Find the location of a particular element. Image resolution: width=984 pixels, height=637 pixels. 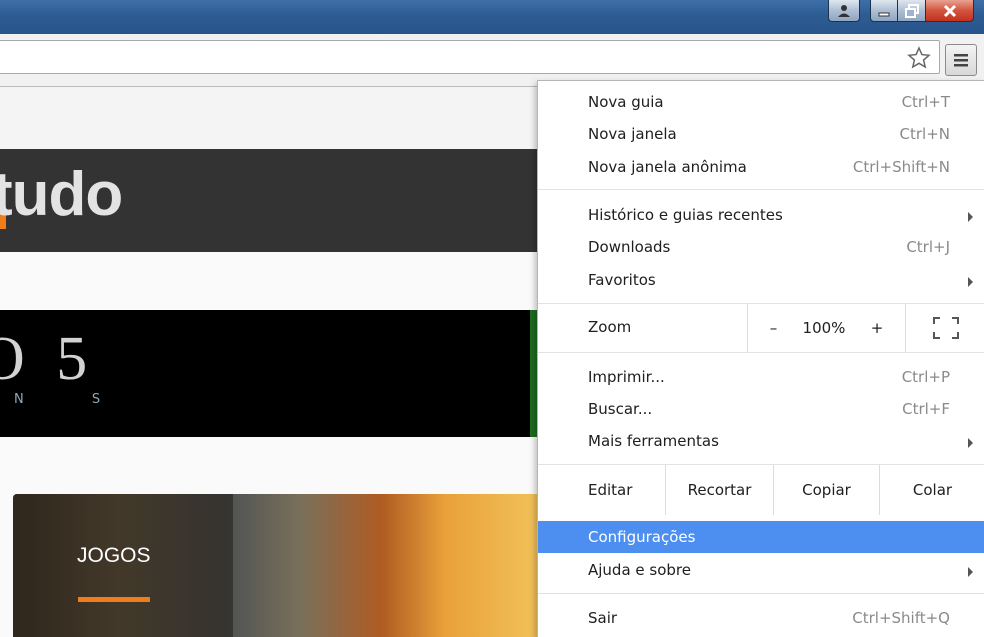

window-controls is located at coordinates (901, 12).